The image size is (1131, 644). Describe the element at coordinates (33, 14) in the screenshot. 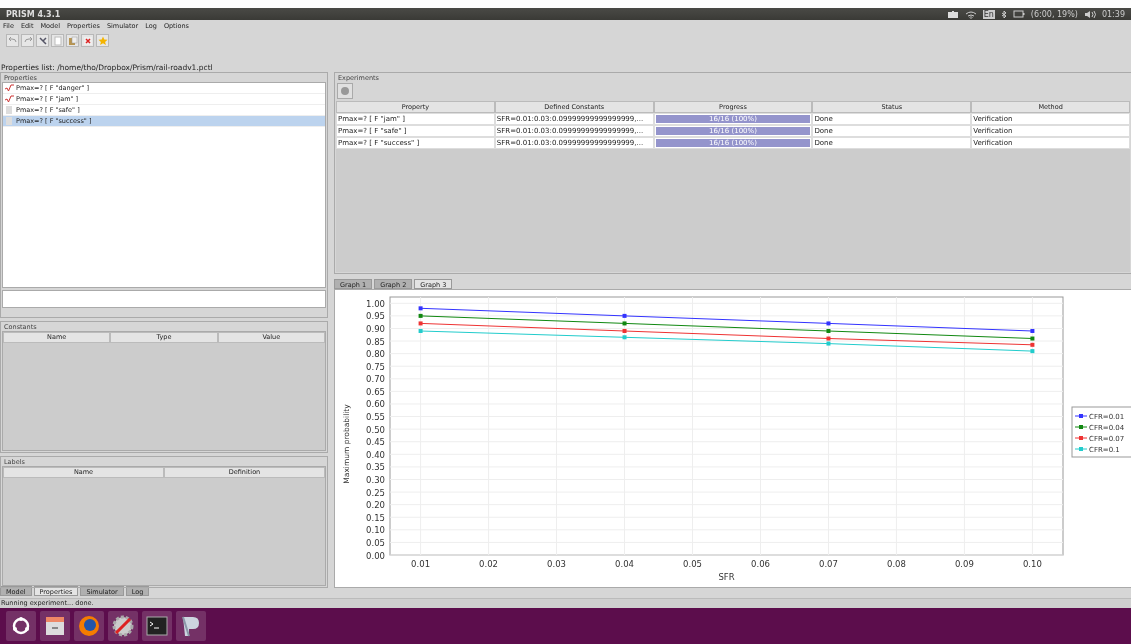

I see `window-title: PRISM 4.3.1` at that location.